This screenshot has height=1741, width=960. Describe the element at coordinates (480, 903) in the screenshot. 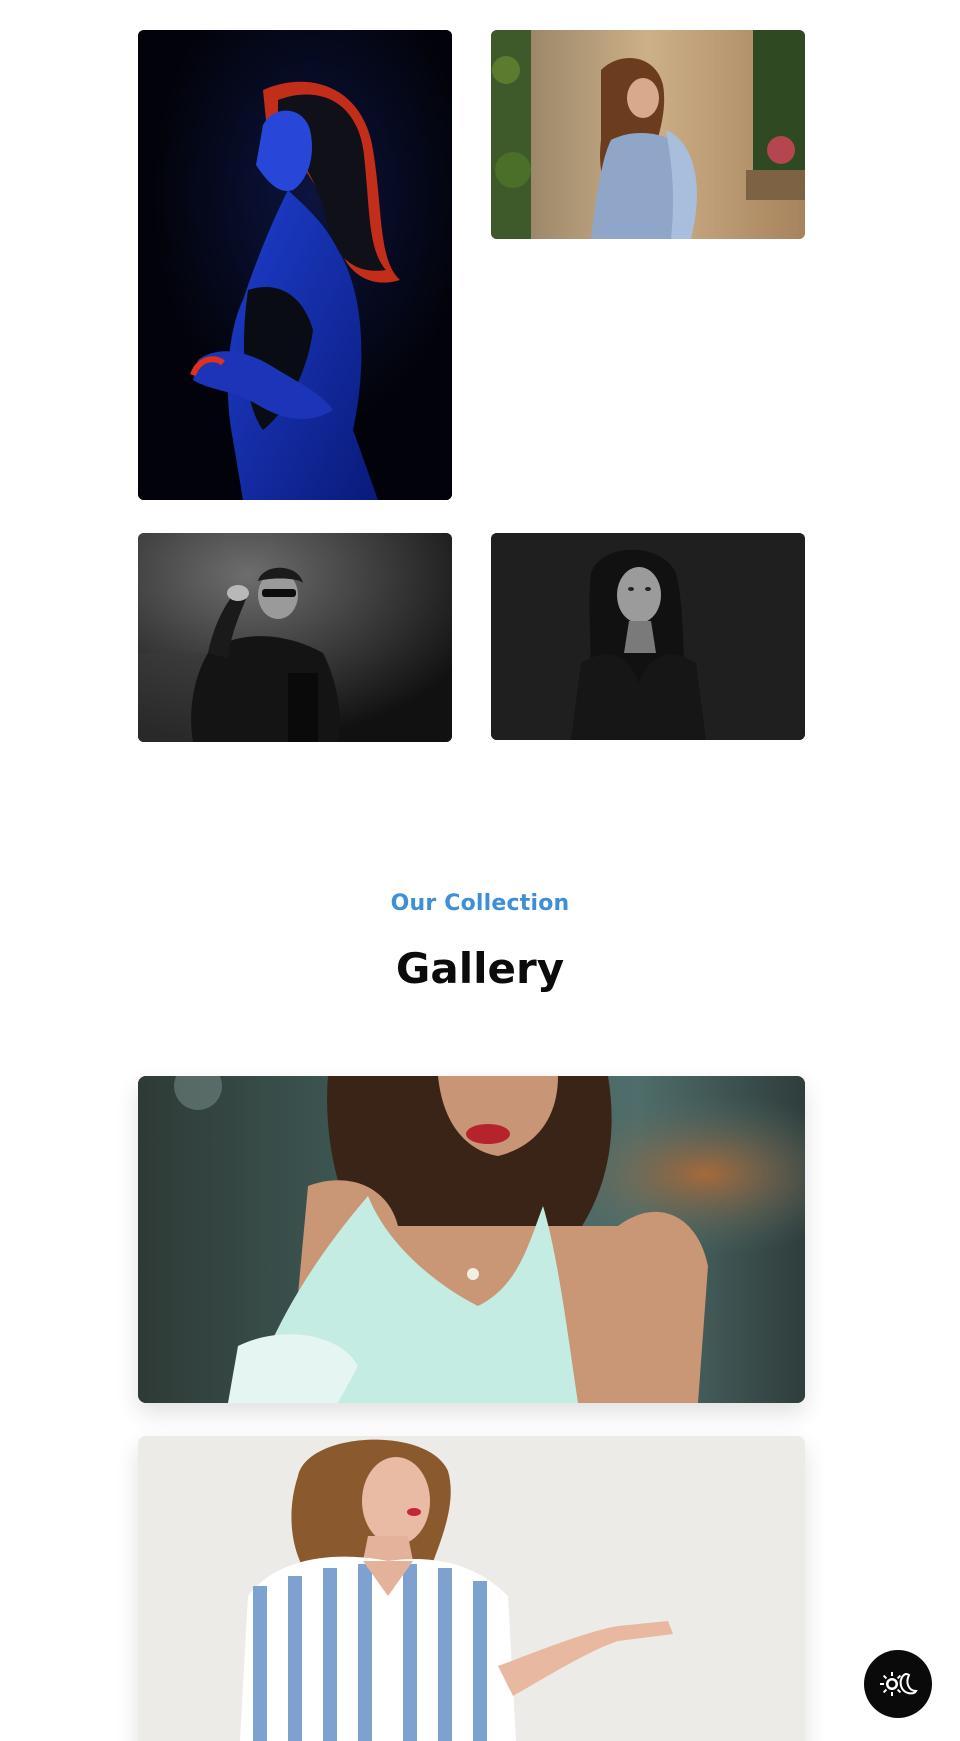

I see `section-eyebrow: Our Collection` at that location.